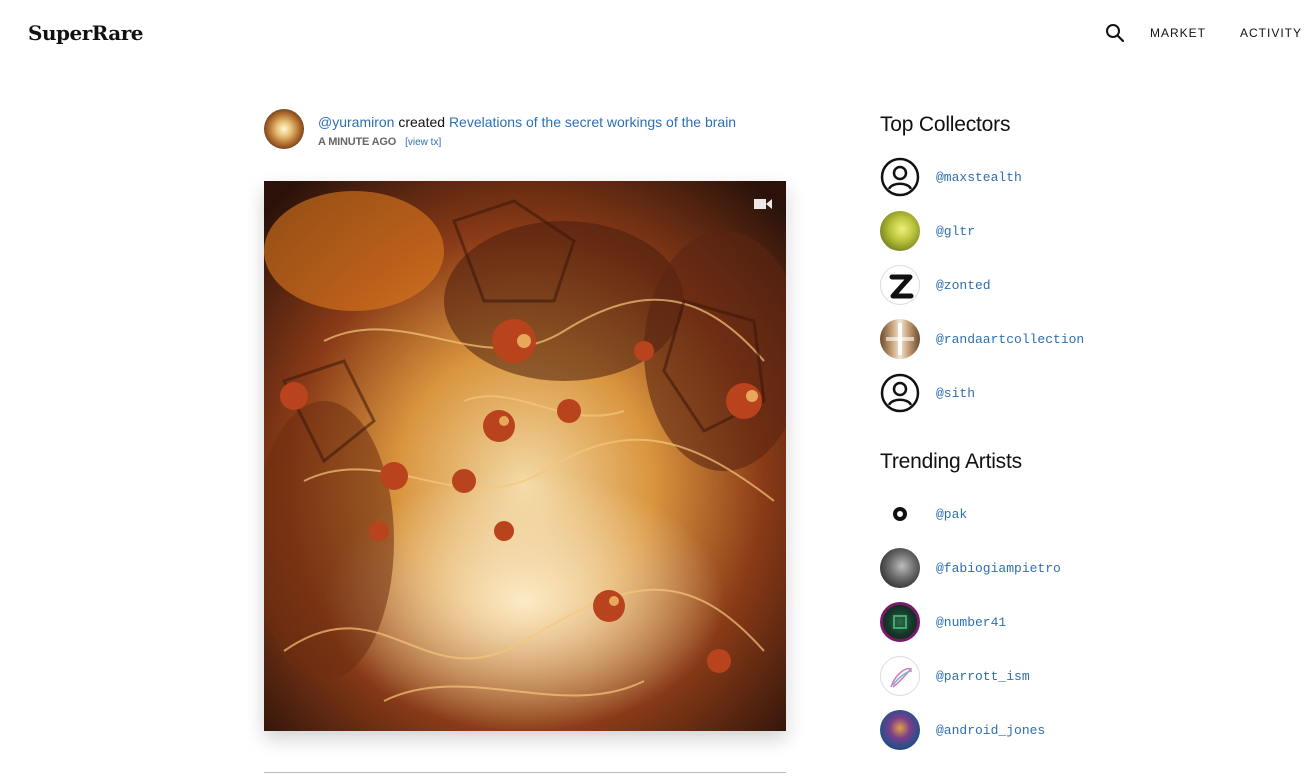  What do you see at coordinates (945, 124) in the screenshot?
I see `top-collectors-title: Top Collectors` at bounding box center [945, 124].